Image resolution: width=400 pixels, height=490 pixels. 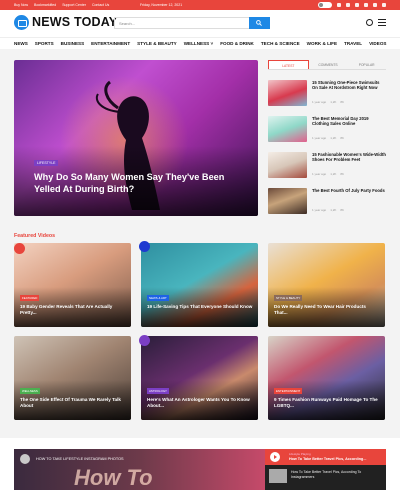 I want to click on dark-mode-toggle, so click(x=325, y=5).